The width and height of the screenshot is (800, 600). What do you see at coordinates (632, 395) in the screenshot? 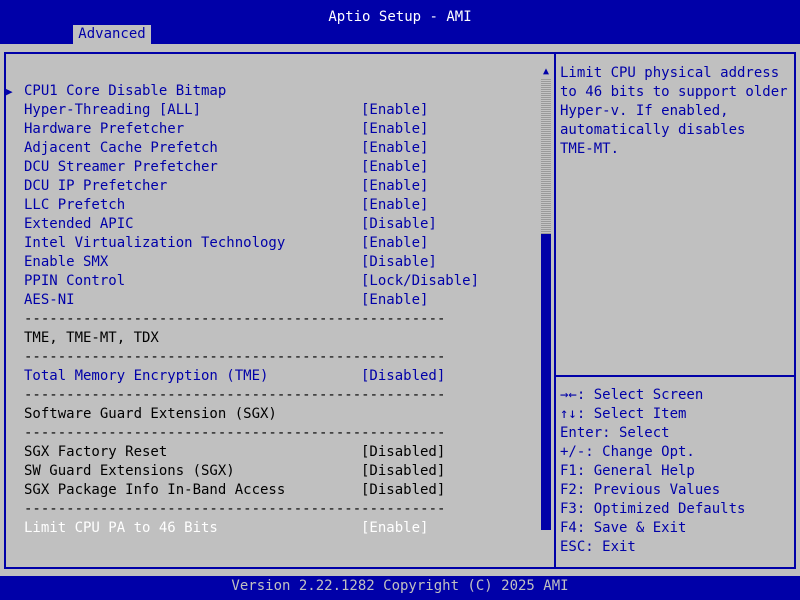
I see `key-help-select-screen: →←: Select Screen` at bounding box center [632, 395].